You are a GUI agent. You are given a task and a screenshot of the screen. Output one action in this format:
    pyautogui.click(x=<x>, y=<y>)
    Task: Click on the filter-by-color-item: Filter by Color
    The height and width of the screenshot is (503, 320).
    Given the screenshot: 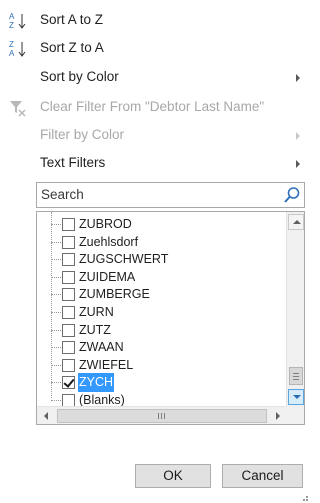 What is the action you would take?
    pyautogui.click(x=155, y=135)
    